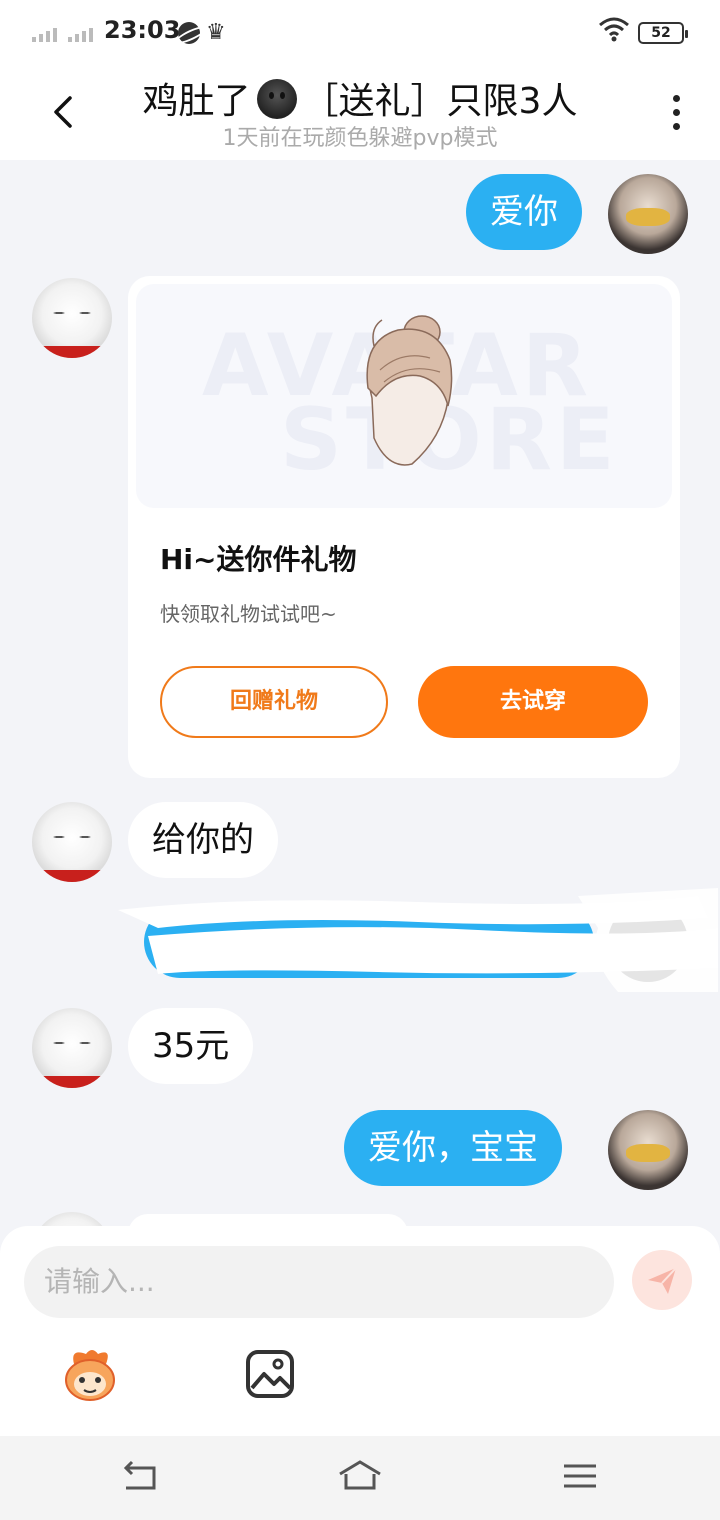 The image size is (720, 1520). I want to click on return-gift-button: 回赠礼物, so click(274, 702).